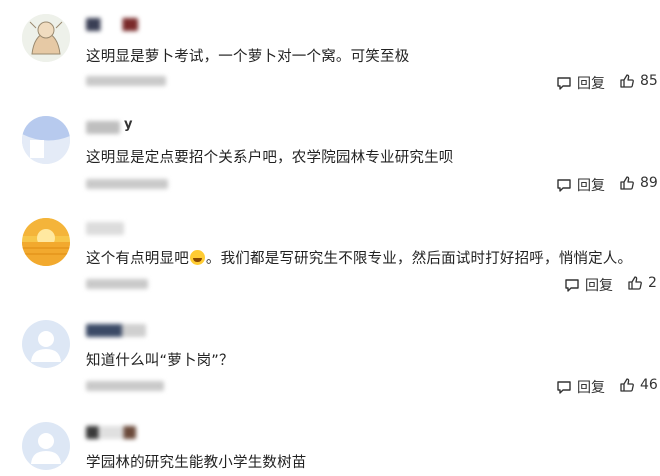 Image resolution: width=660 pixels, height=476 pixels. What do you see at coordinates (128, 124) in the screenshot?
I see `username-visible: y` at bounding box center [128, 124].